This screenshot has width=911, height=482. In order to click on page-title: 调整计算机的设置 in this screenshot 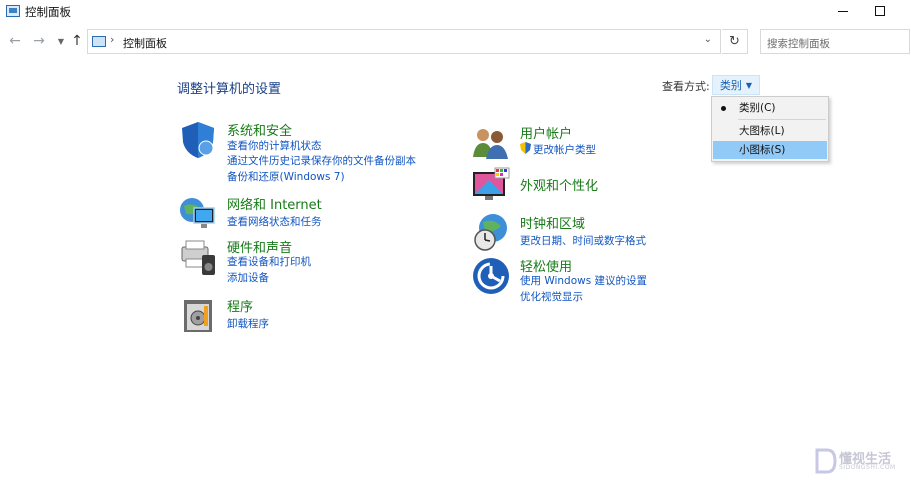, I will do `click(229, 89)`.